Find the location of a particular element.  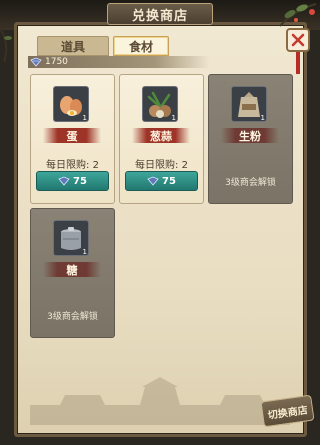

currency-amount: 1750 is located at coordinates (56, 62).